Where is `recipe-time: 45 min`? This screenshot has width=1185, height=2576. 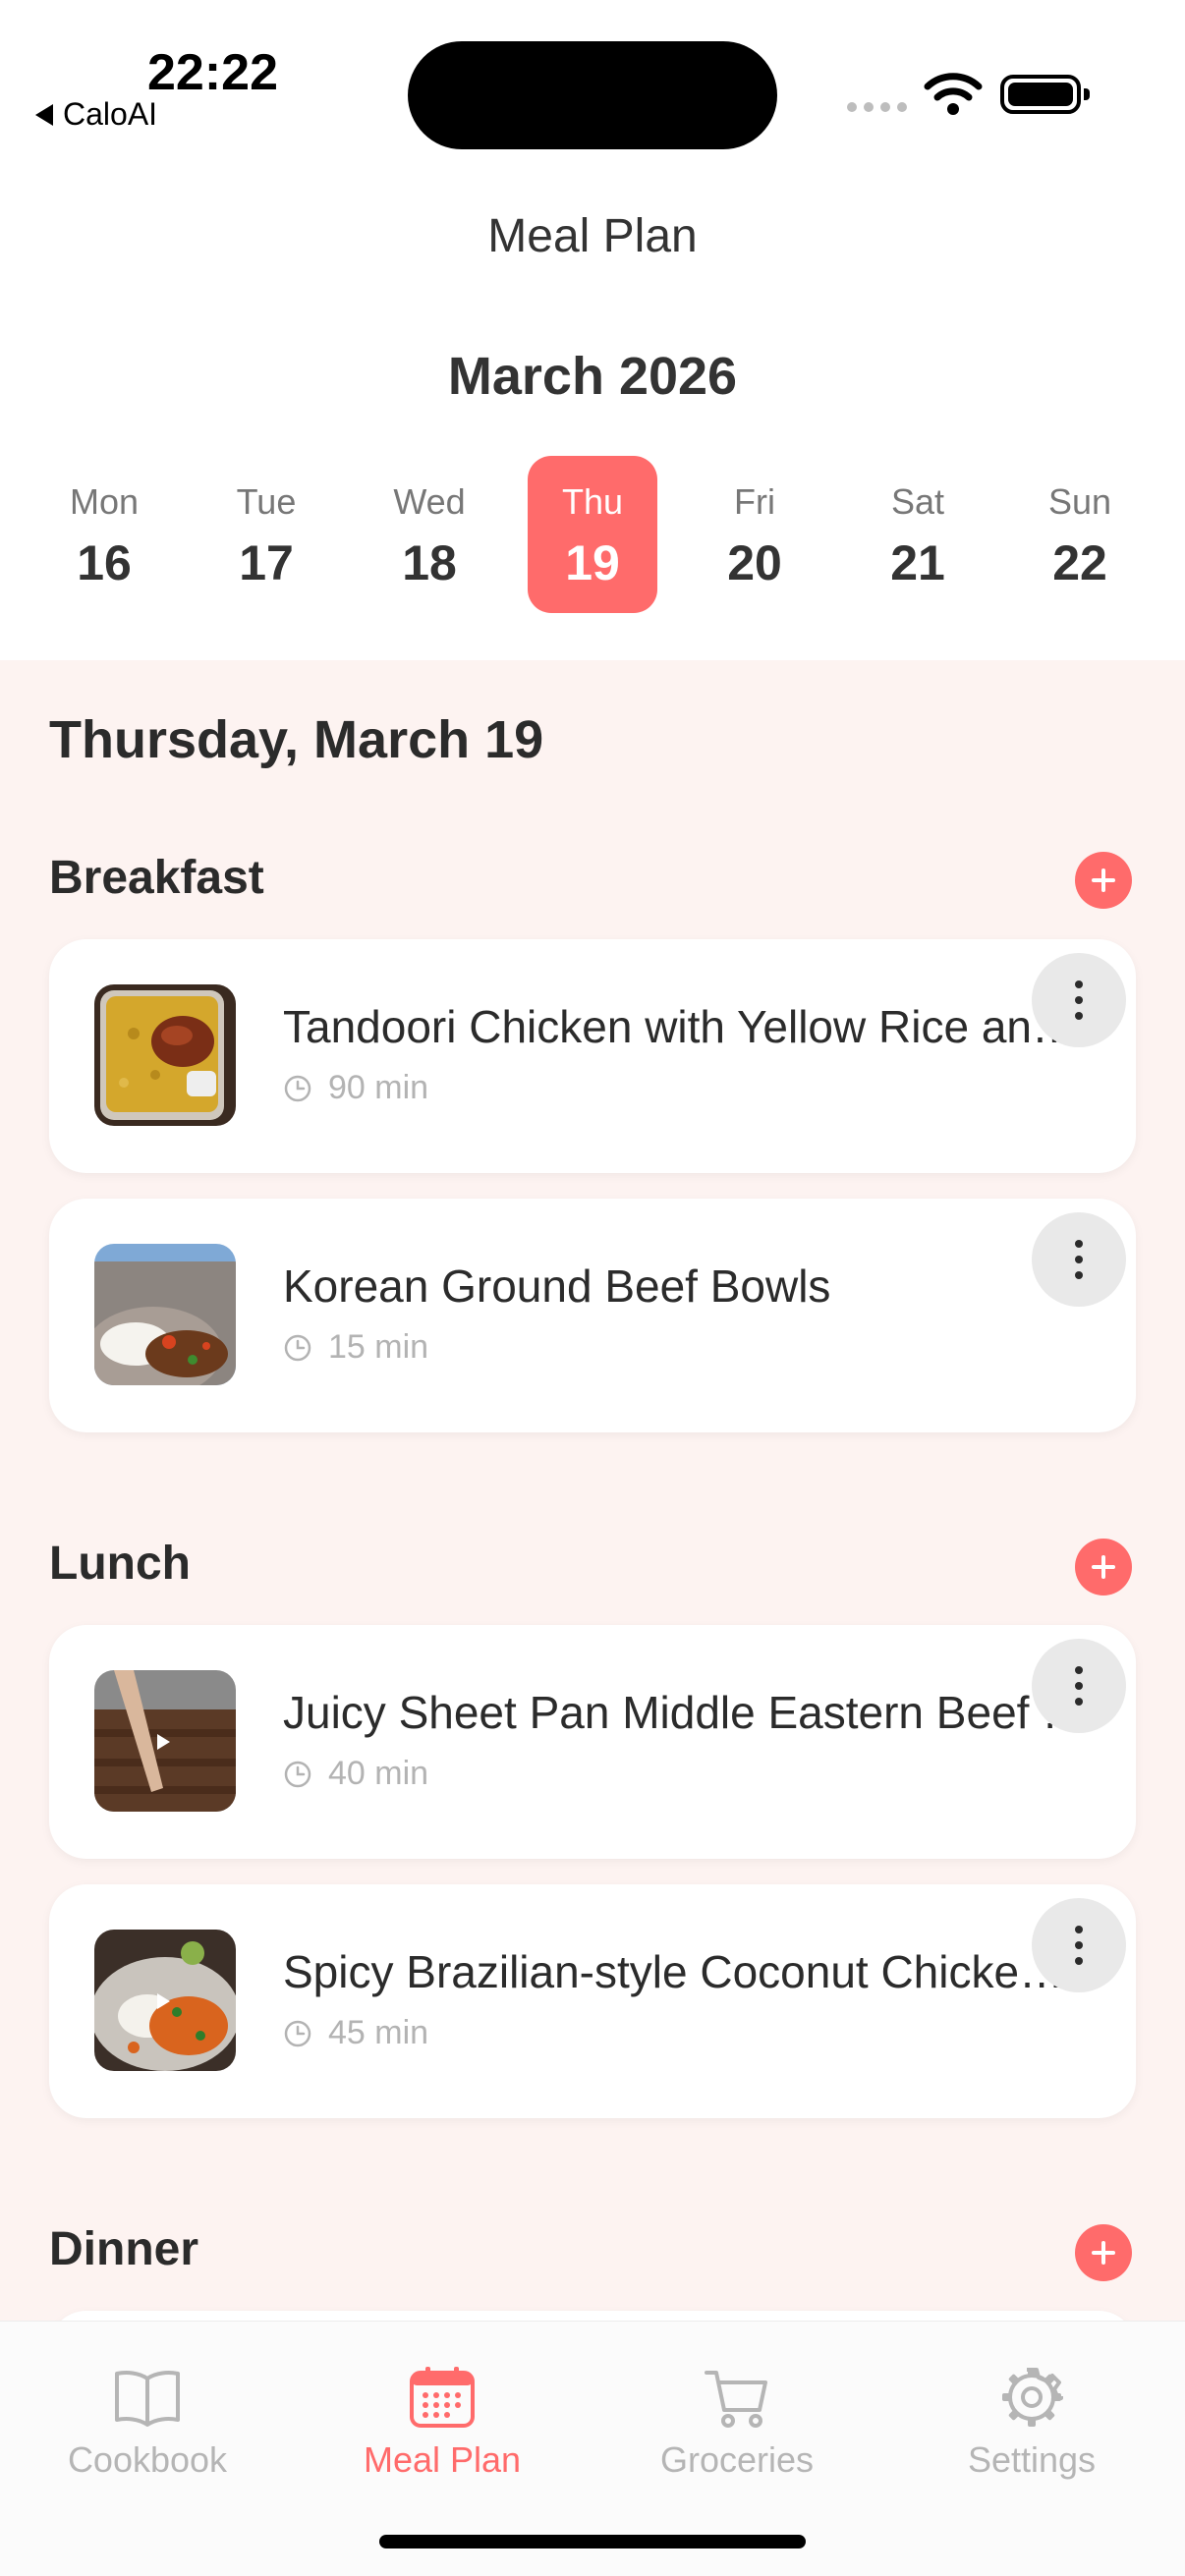
recipe-time: 45 min is located at coordinates (379, 2032).